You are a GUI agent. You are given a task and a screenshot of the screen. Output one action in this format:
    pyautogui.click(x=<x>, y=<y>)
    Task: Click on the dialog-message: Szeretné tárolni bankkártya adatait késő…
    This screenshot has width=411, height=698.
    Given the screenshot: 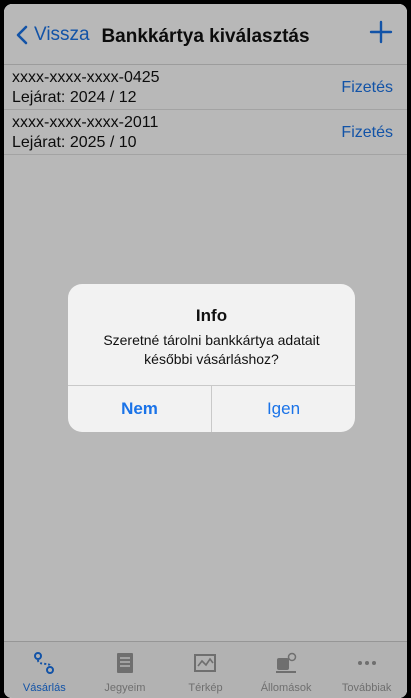 What is the action you would take?
    pyautogui.click(x=211, y=349)
    